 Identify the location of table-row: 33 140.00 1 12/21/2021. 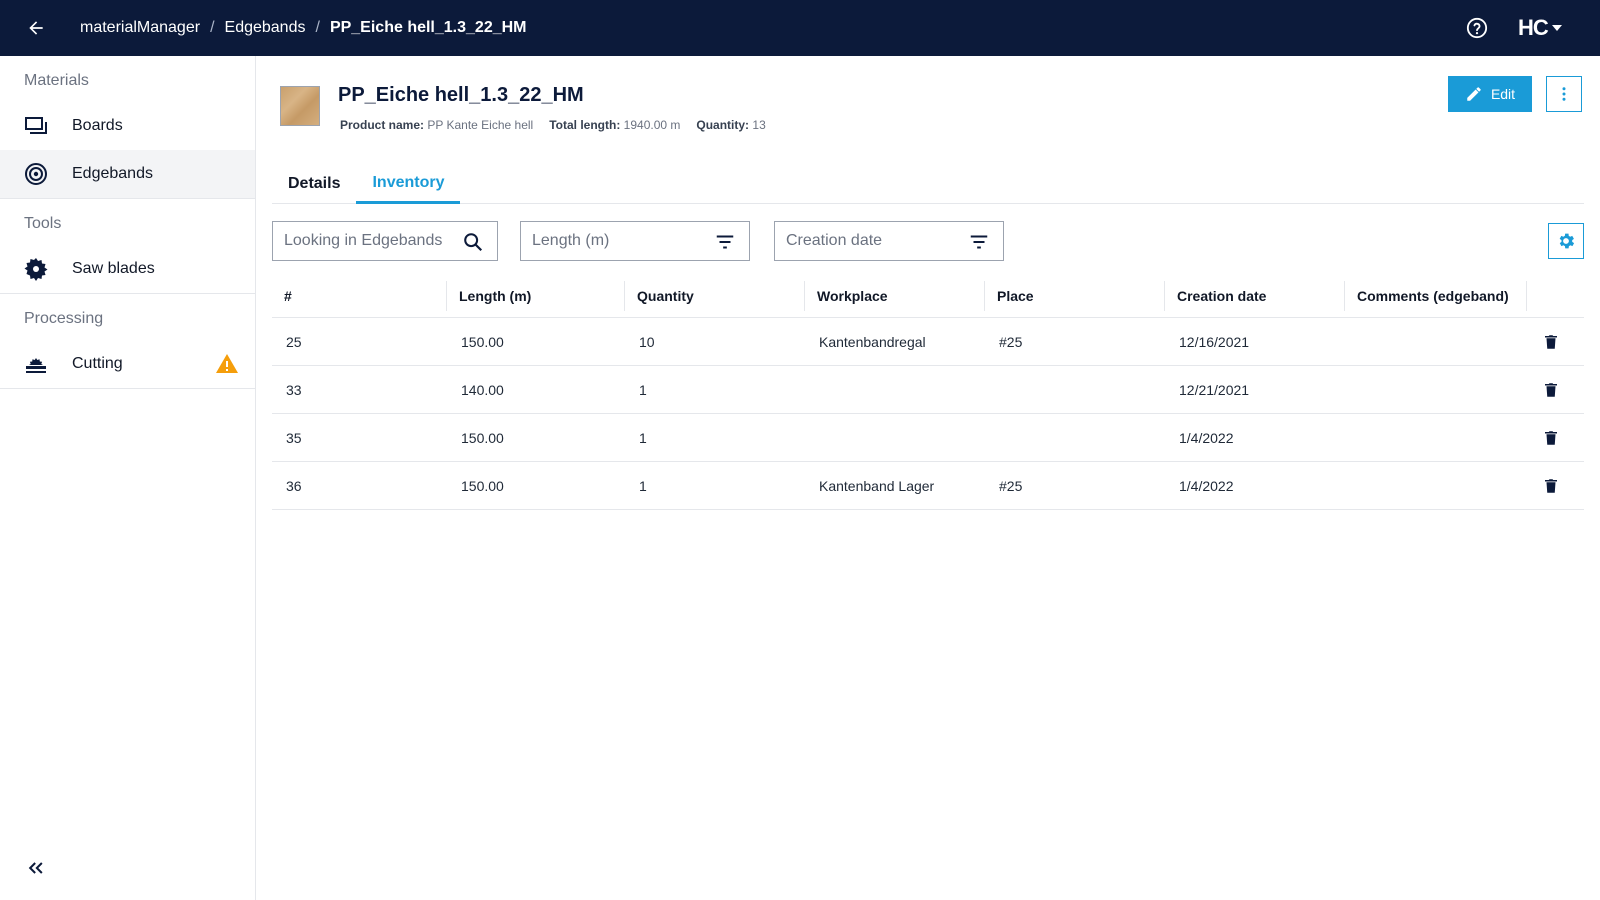
(928, 390).